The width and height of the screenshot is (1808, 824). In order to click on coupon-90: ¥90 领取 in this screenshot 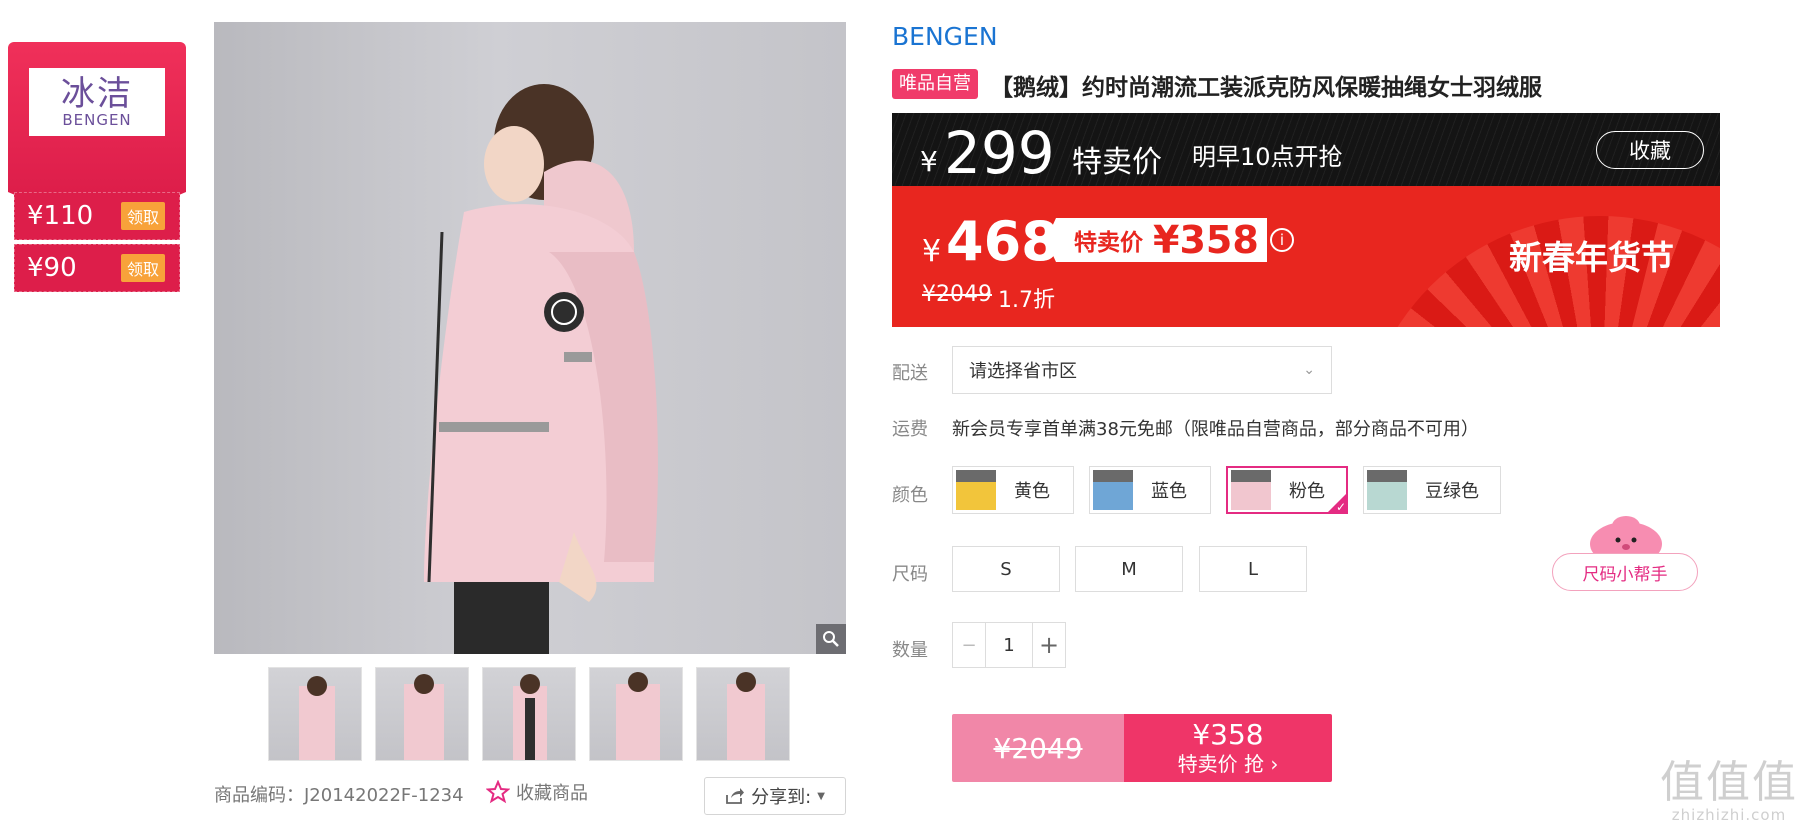, I will do `click(97, 268)`.